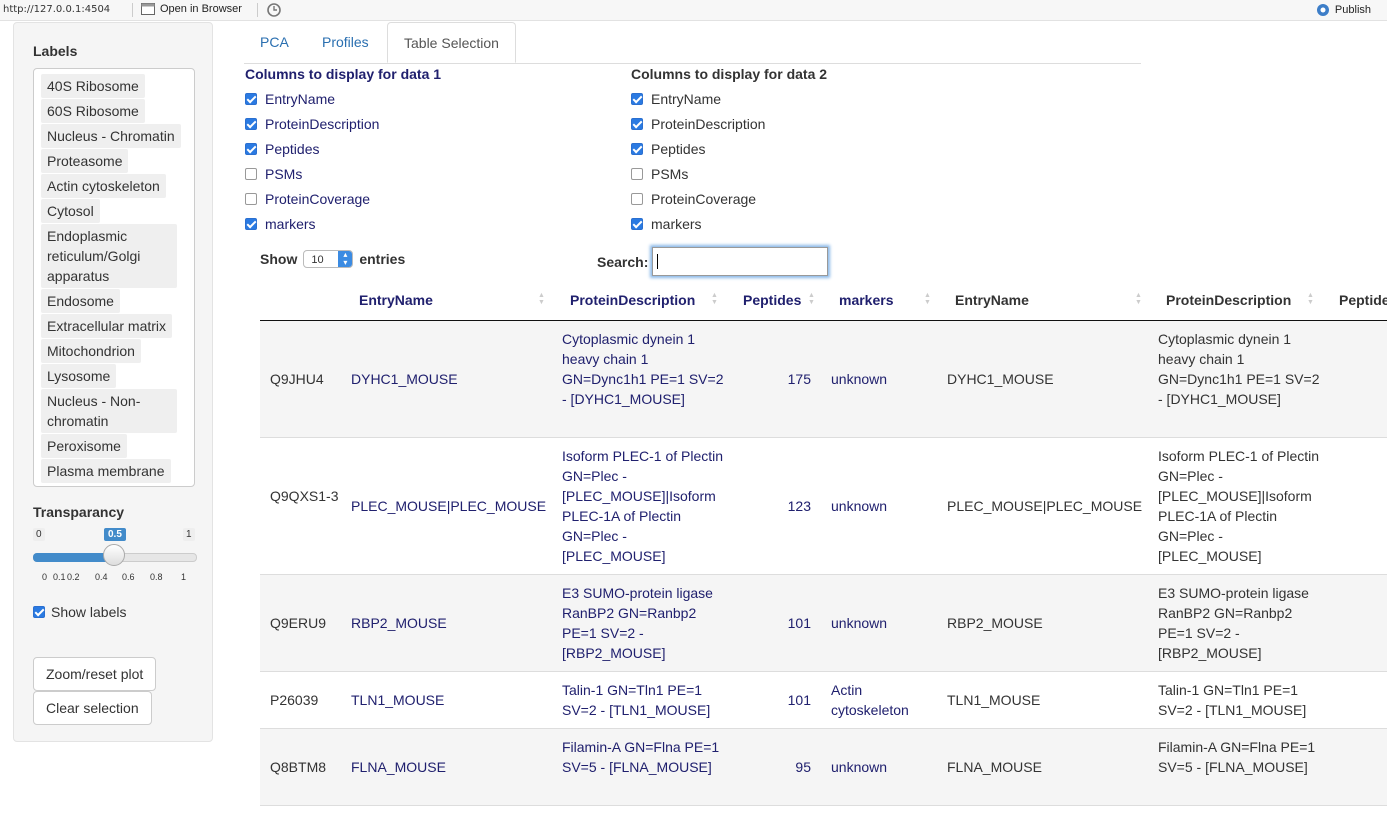 Image resolution: width=1387 pixels, height=813 pixels. I want to click on open-in-browser-button: Open in Browser, so click(191, 9).